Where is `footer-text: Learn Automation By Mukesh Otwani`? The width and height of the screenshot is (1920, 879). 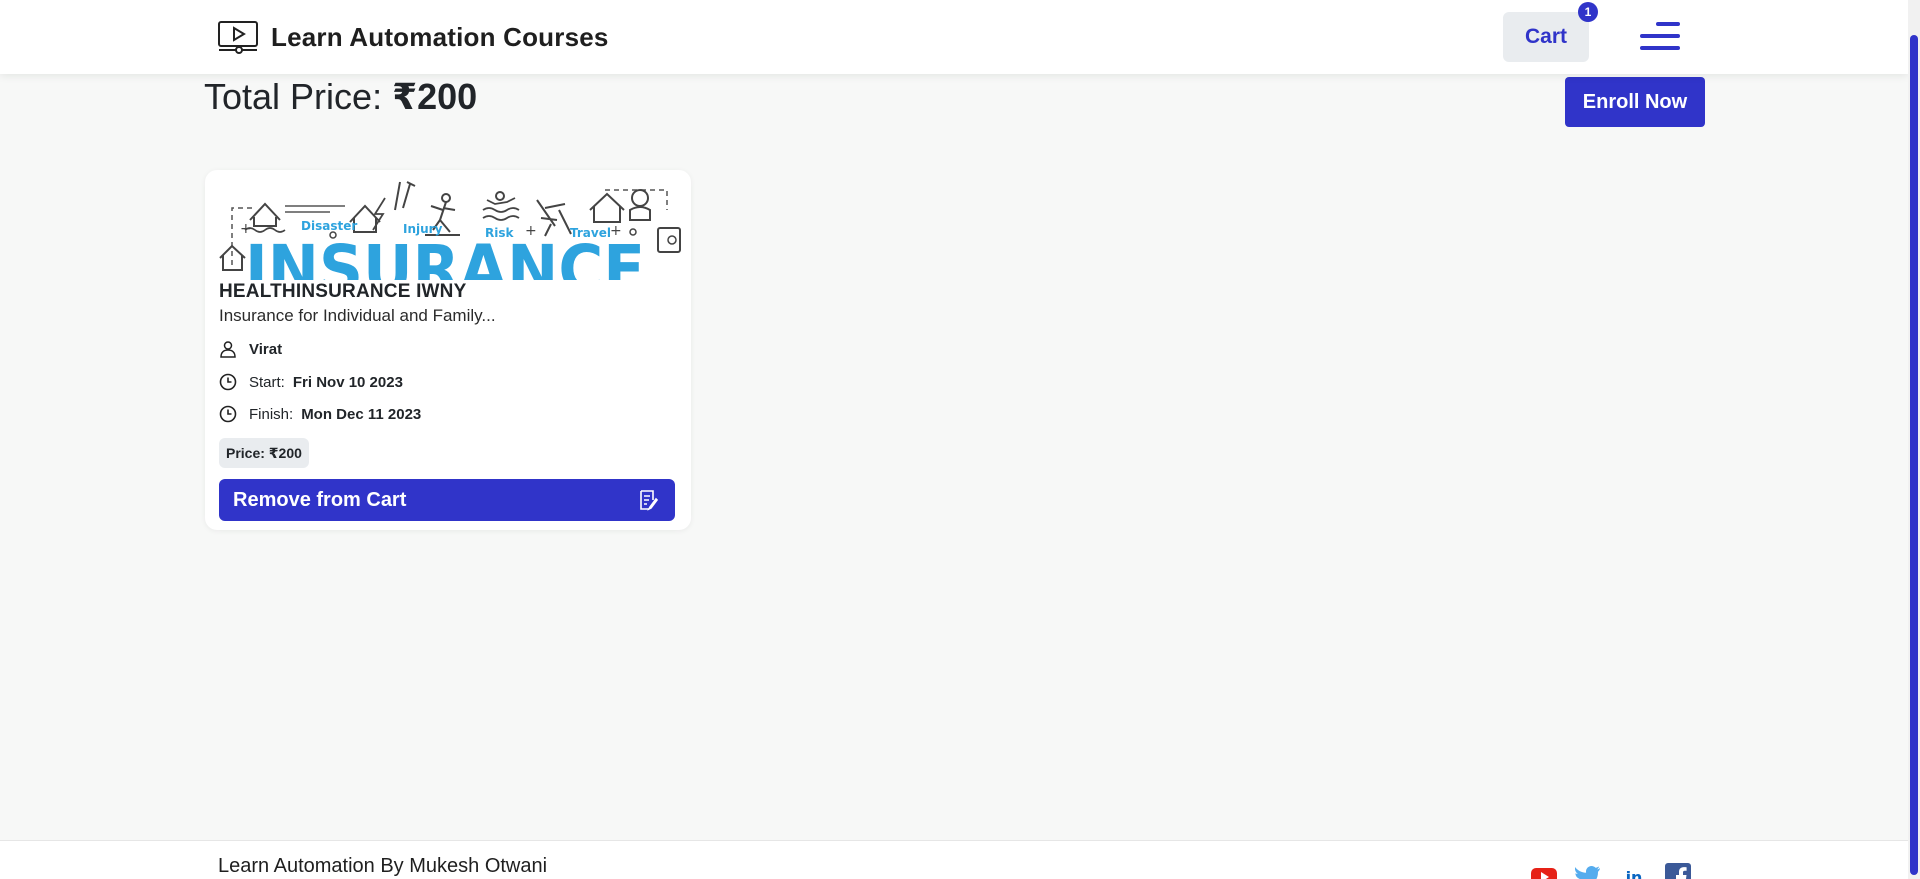 footer-text: Learn Automation By Mukesh Otwani is located at coordinates (383, 866).